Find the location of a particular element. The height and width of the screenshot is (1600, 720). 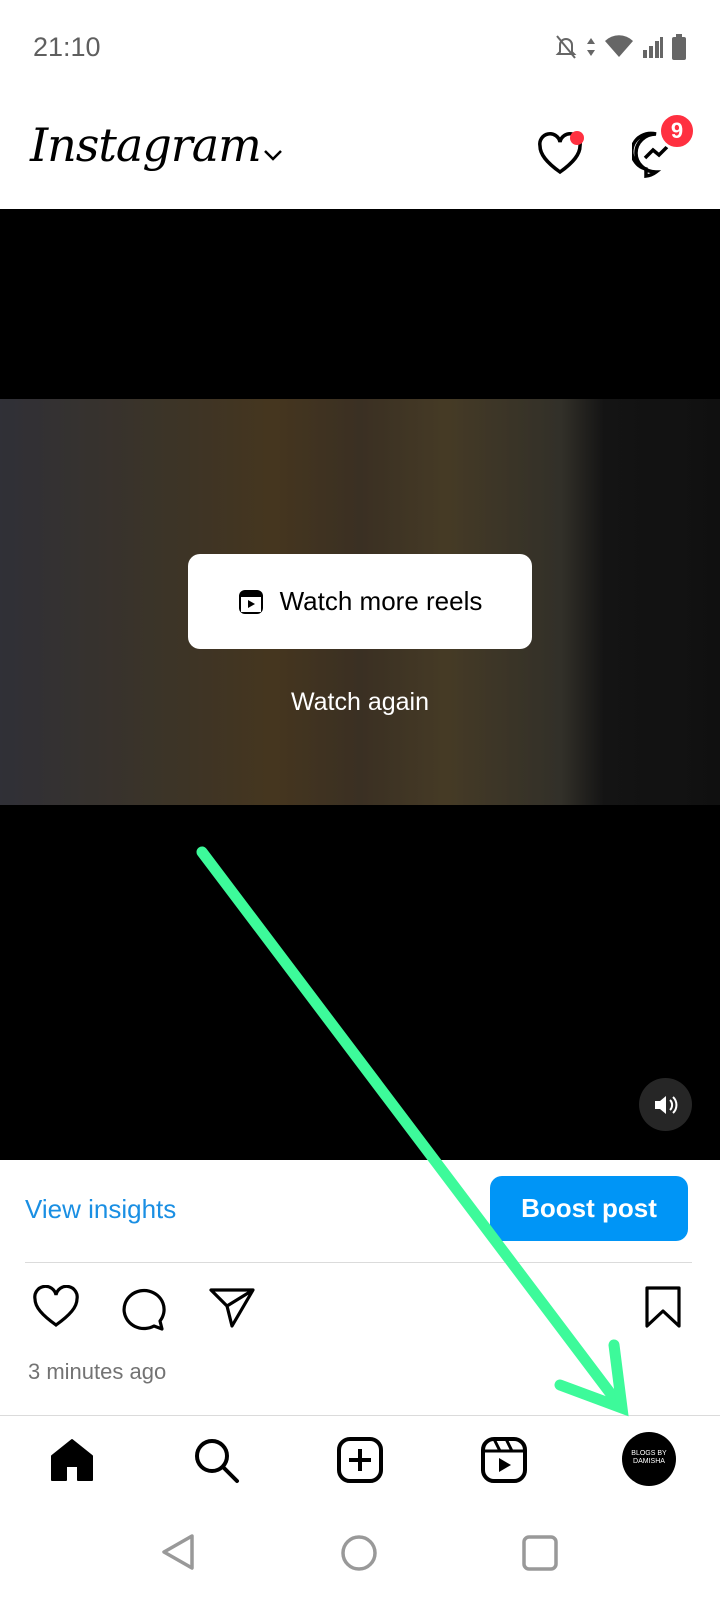

status-icons is located at coordinates (620, 47).